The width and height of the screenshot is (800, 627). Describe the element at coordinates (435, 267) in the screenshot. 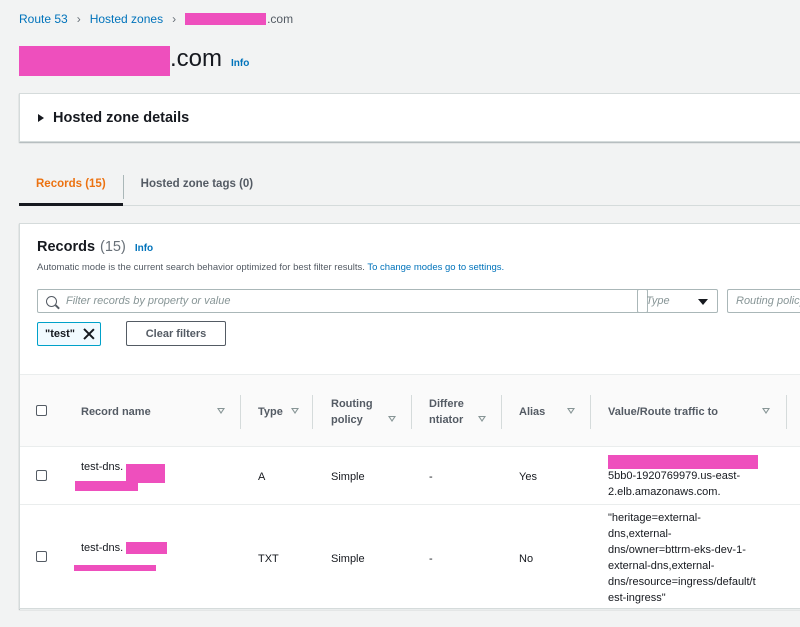

I see `change-modes-link: To change modes go to settings.` at that location.